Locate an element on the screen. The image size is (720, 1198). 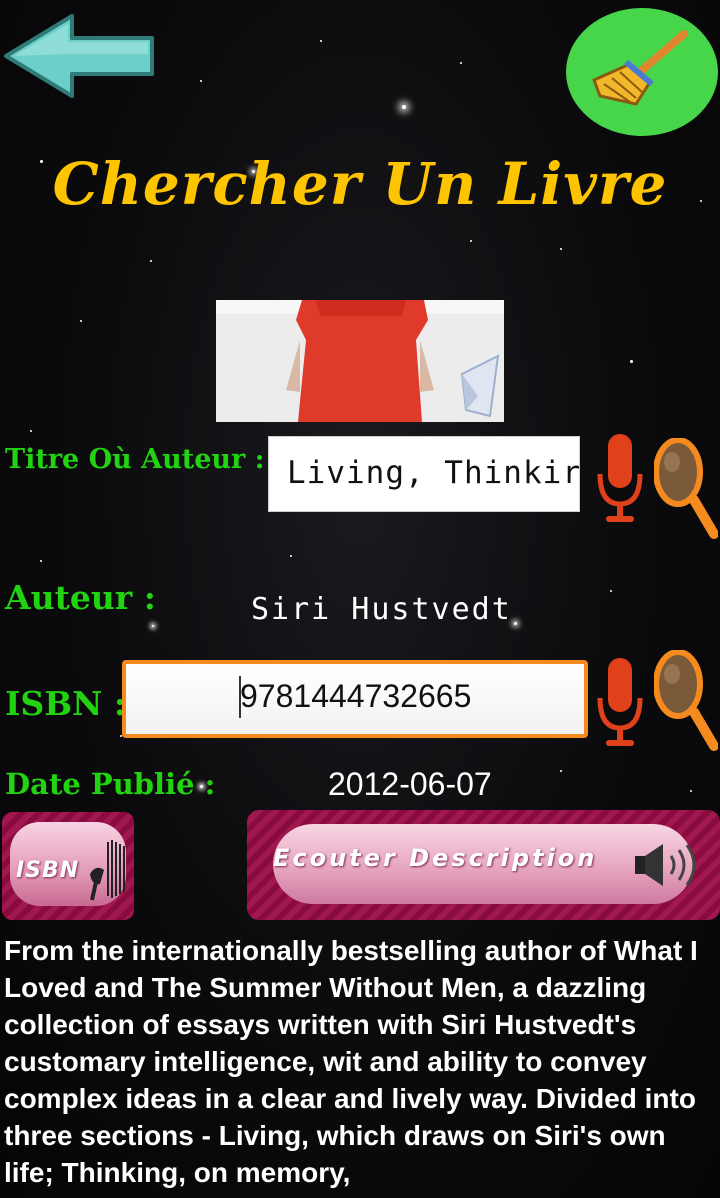
date-value: 2012-06-07 is located at coordinates (410, 784).